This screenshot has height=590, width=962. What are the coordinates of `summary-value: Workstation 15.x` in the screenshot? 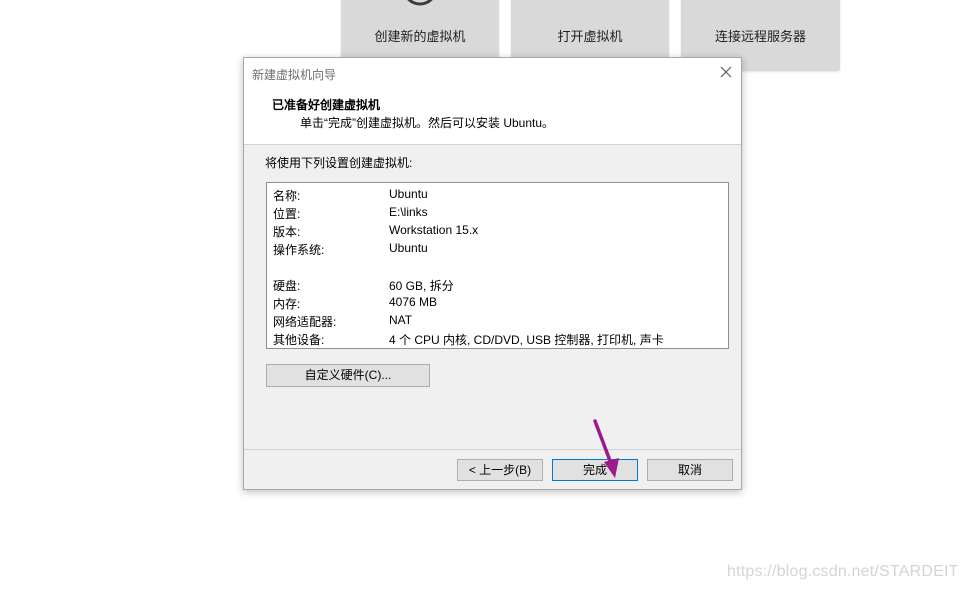 It's located at (434, 230).